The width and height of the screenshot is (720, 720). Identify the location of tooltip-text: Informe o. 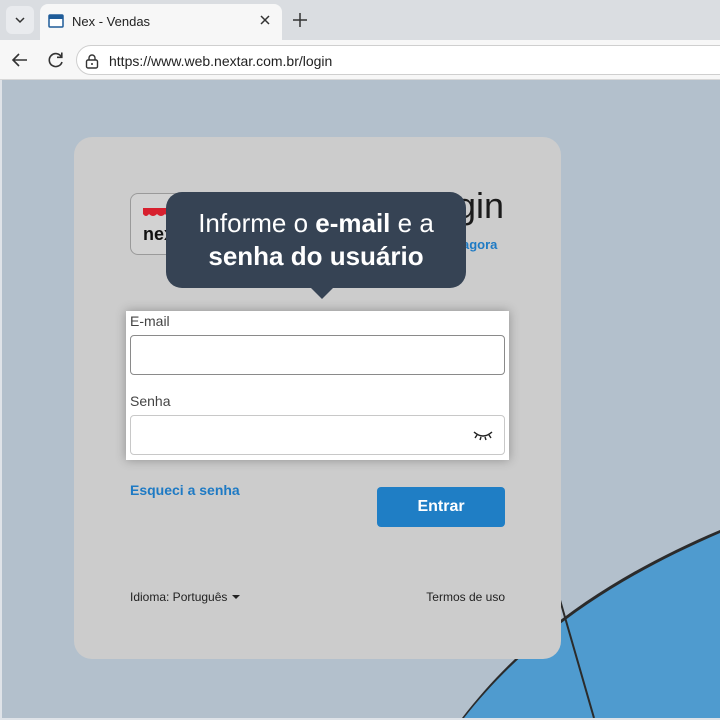
(257, 223).